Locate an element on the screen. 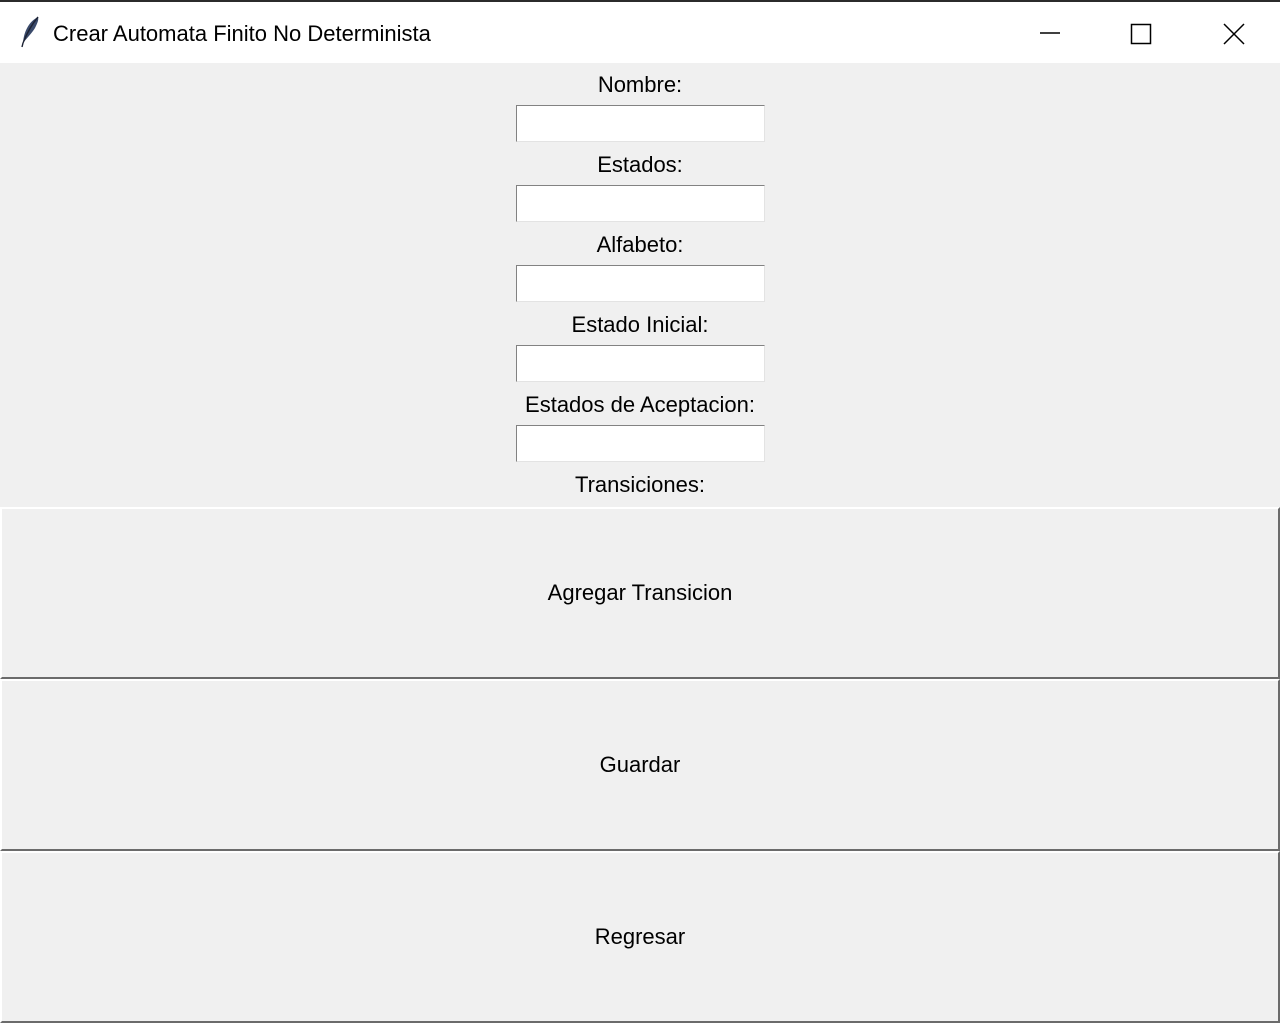  alfabeto-label: Alfabeto: is located at coordinates (640, 244).